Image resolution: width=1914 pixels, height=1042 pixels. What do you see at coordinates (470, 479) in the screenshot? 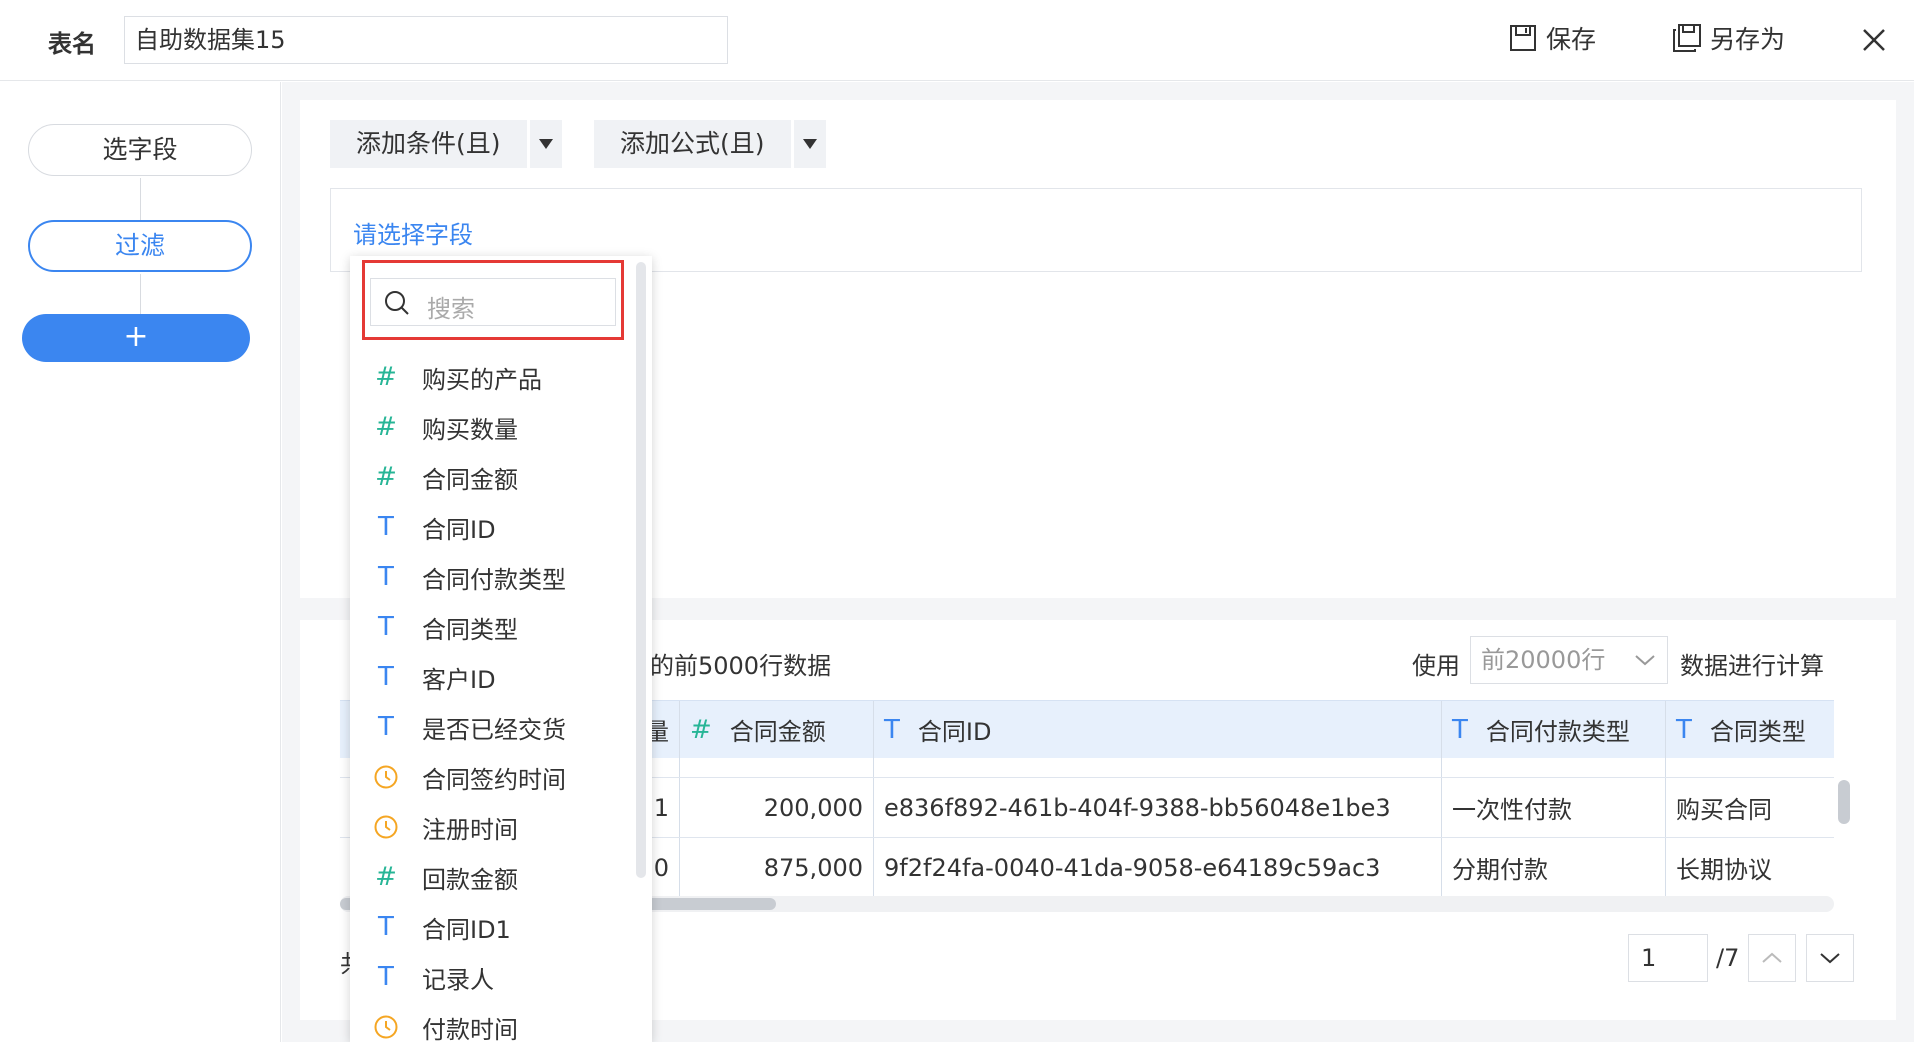
I see `field-label: 合同金额` at bounding box center [470, 479].